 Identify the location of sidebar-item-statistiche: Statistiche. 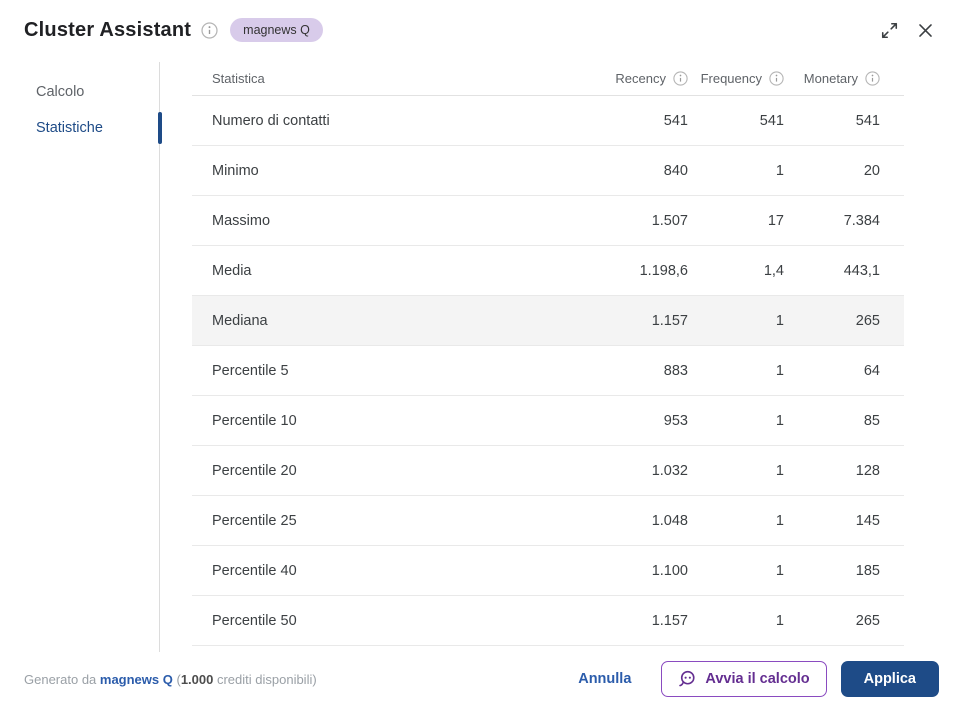
(81, 128).